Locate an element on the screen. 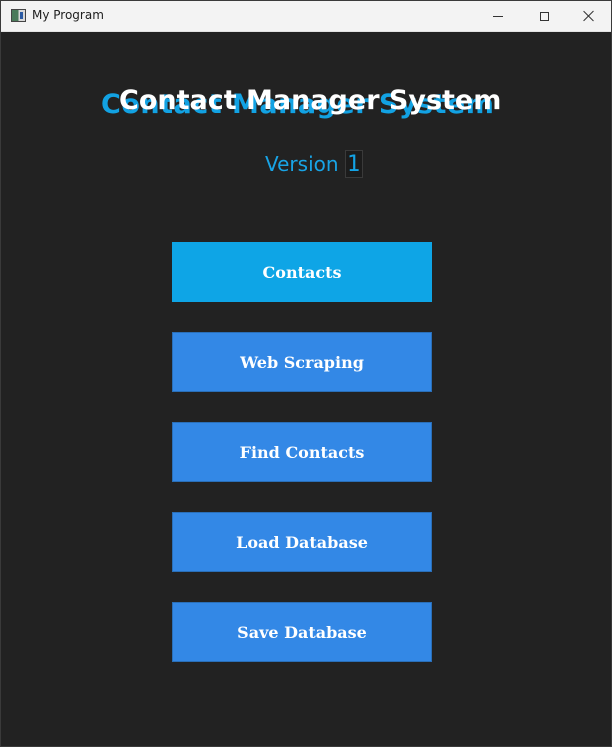 This screenshot has width=612, height=747. save-database-button: Save Database is located at coordinates (302, 632).